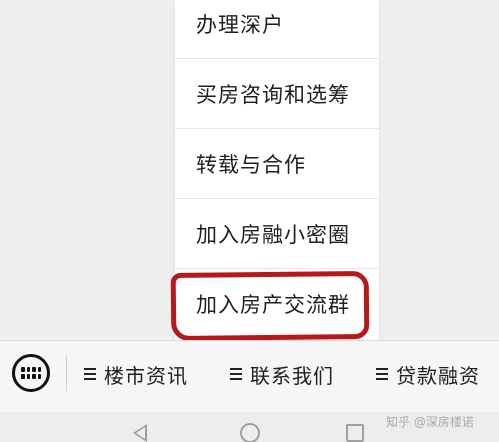  Describe the element at coordinates (430, 422) in the screenshot. I see `watermark: 知乎 @深房楼诺` at that location.